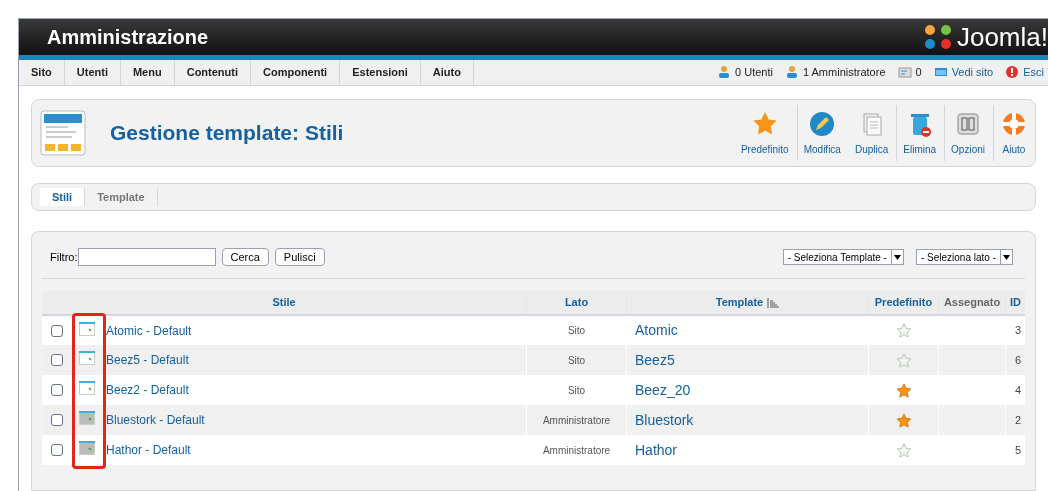 This screenshot has width=1048, height=491. What do you see at coordinates (663, 389) in the screenshot?
I see `template-link: Beez_20` at bounding box center [663, 389].